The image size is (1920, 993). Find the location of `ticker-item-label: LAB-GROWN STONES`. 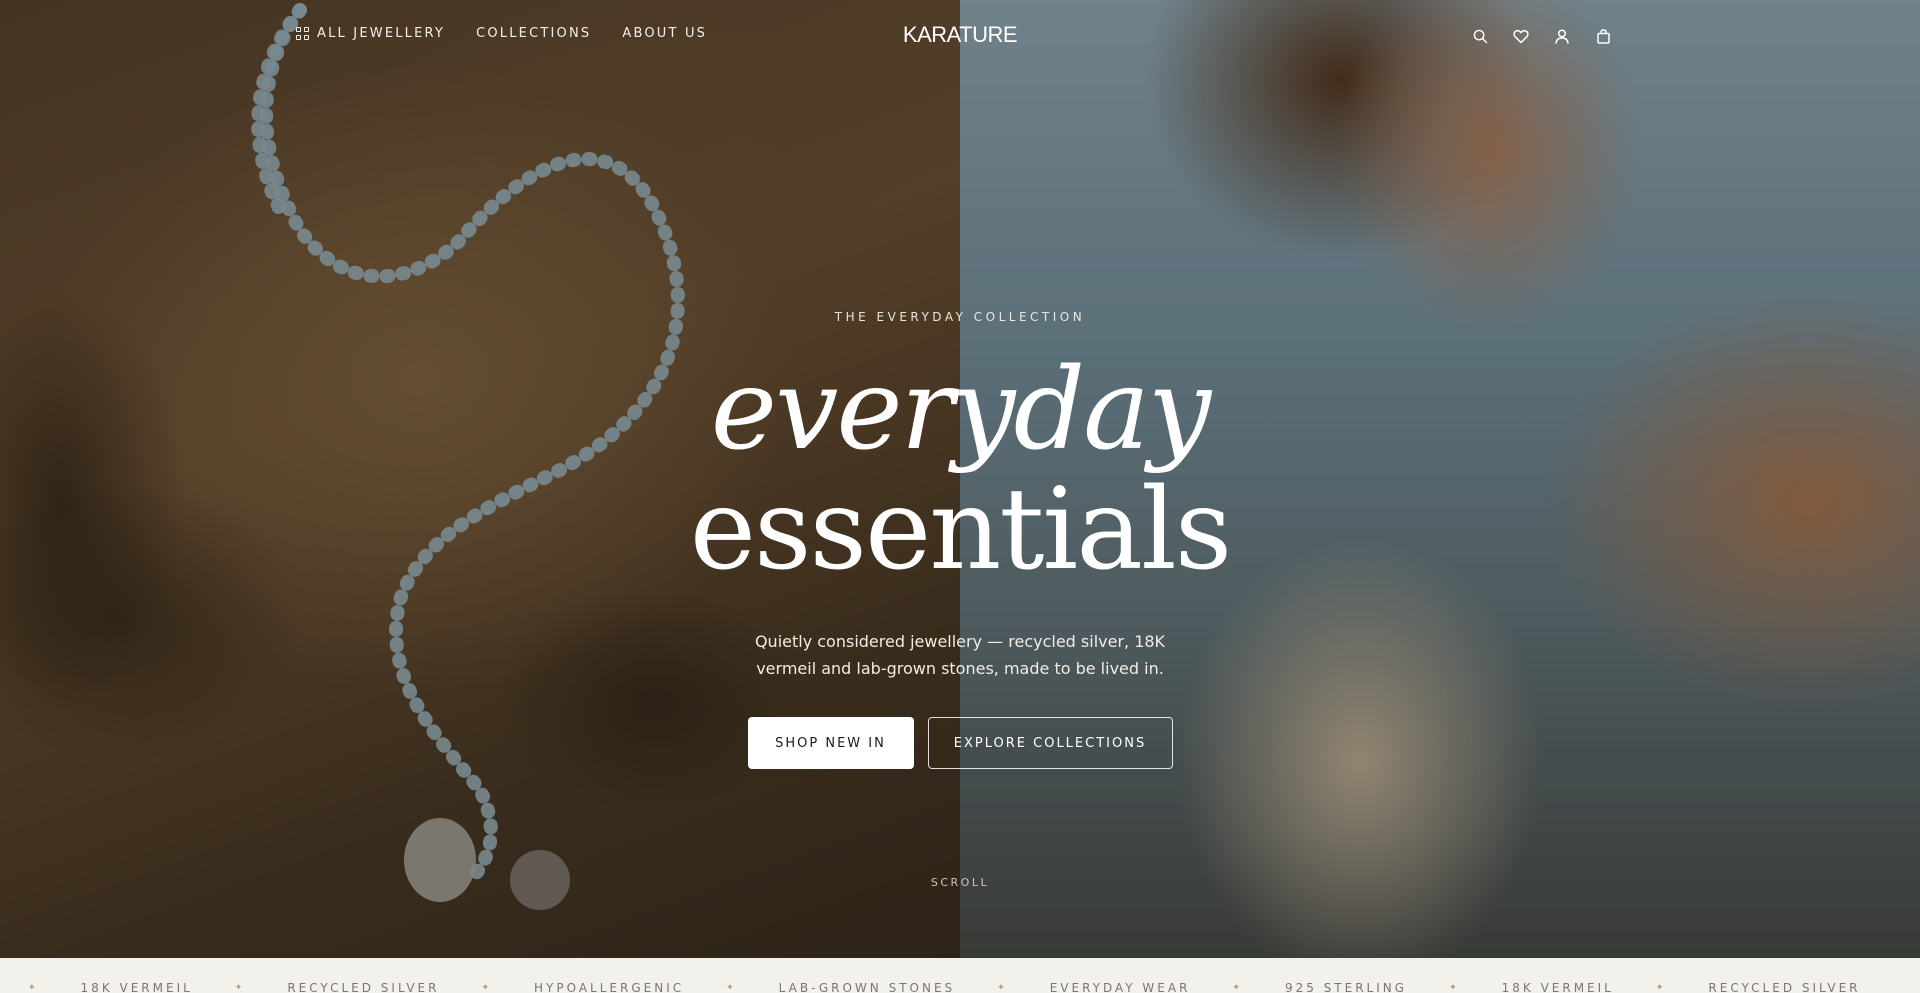

ticker-item-label: LAB-GROWN STONES is located at coordinates (867, 987).